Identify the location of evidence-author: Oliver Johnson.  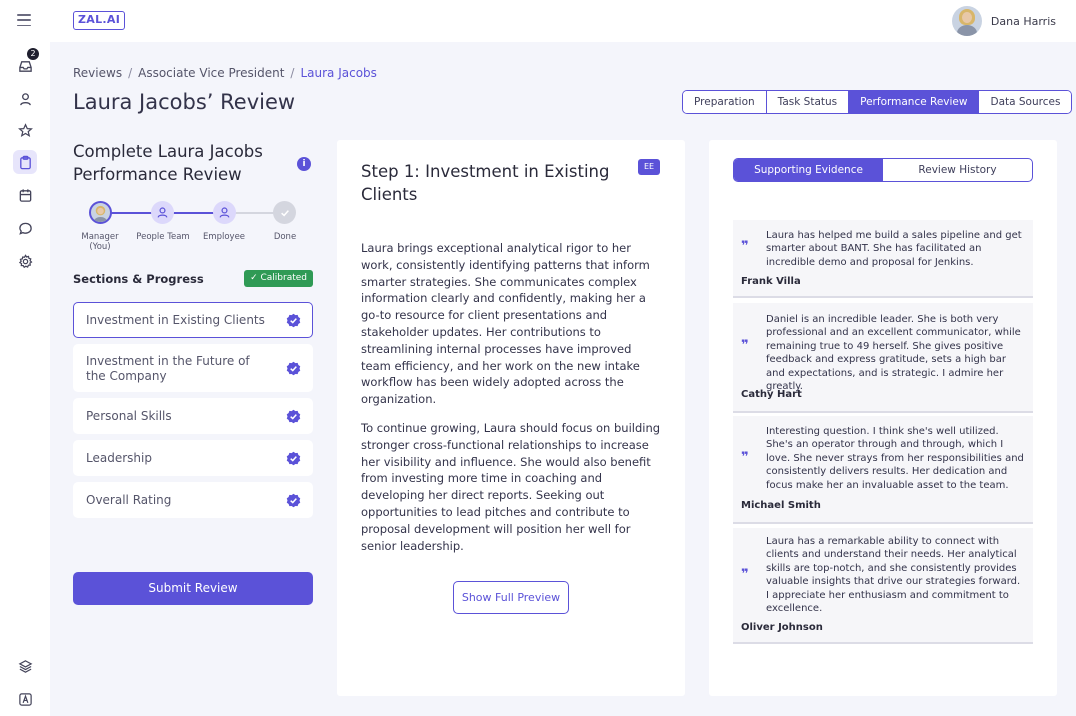
(782, 627).